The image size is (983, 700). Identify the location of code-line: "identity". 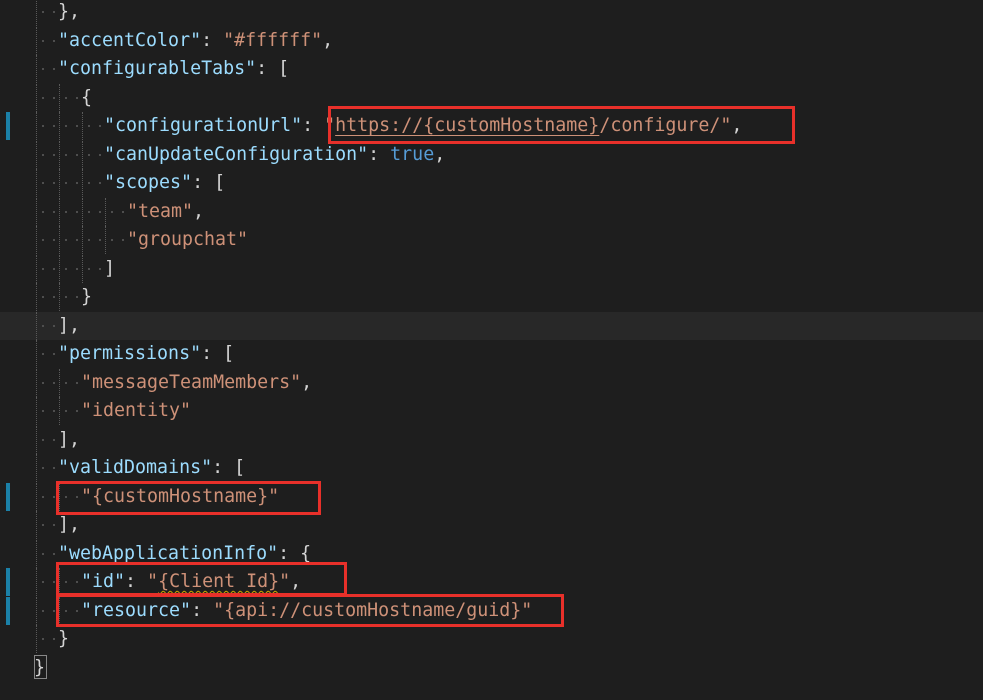
(491, 411).